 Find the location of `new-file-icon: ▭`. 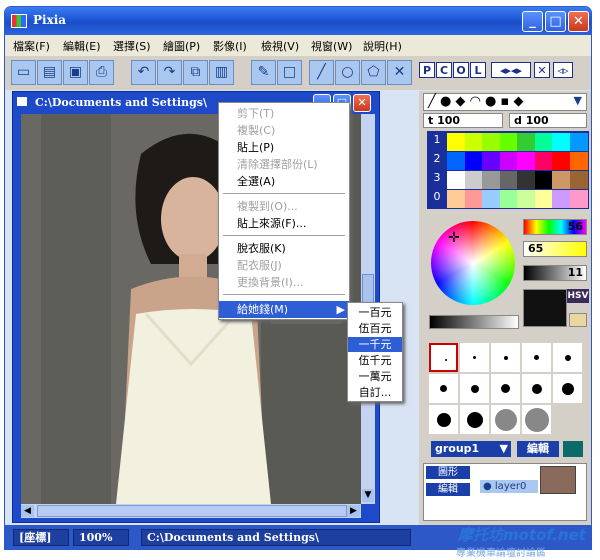

new-file-icon: ▭ is located at coordinates (23, 72).